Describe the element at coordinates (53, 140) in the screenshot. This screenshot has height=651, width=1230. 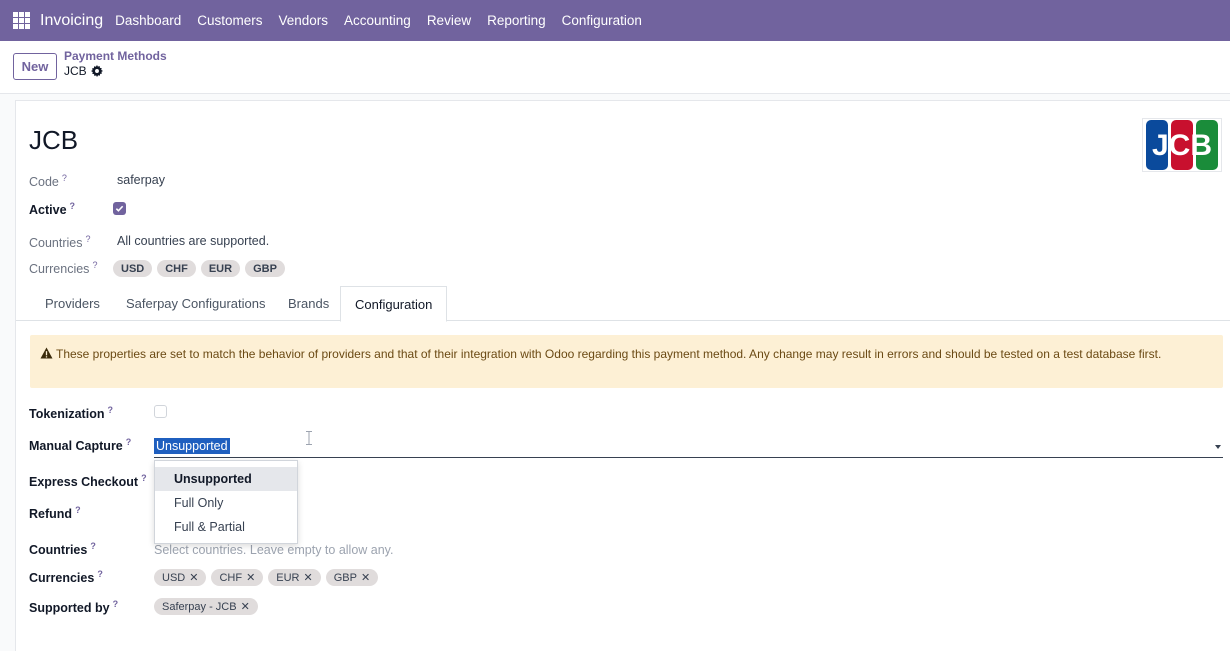
I see `record-title: JCB` at that location.